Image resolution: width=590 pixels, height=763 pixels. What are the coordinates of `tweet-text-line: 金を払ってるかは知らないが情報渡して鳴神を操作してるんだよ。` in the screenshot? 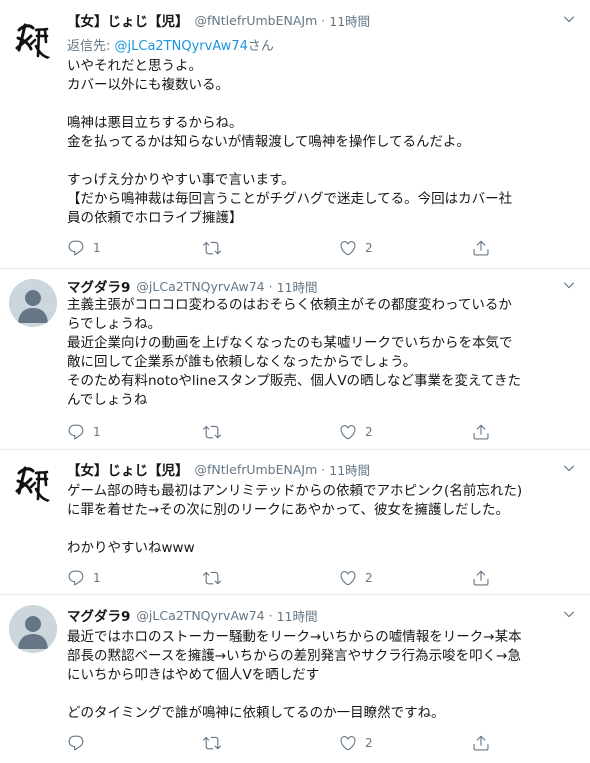 It's located at (268, 142).